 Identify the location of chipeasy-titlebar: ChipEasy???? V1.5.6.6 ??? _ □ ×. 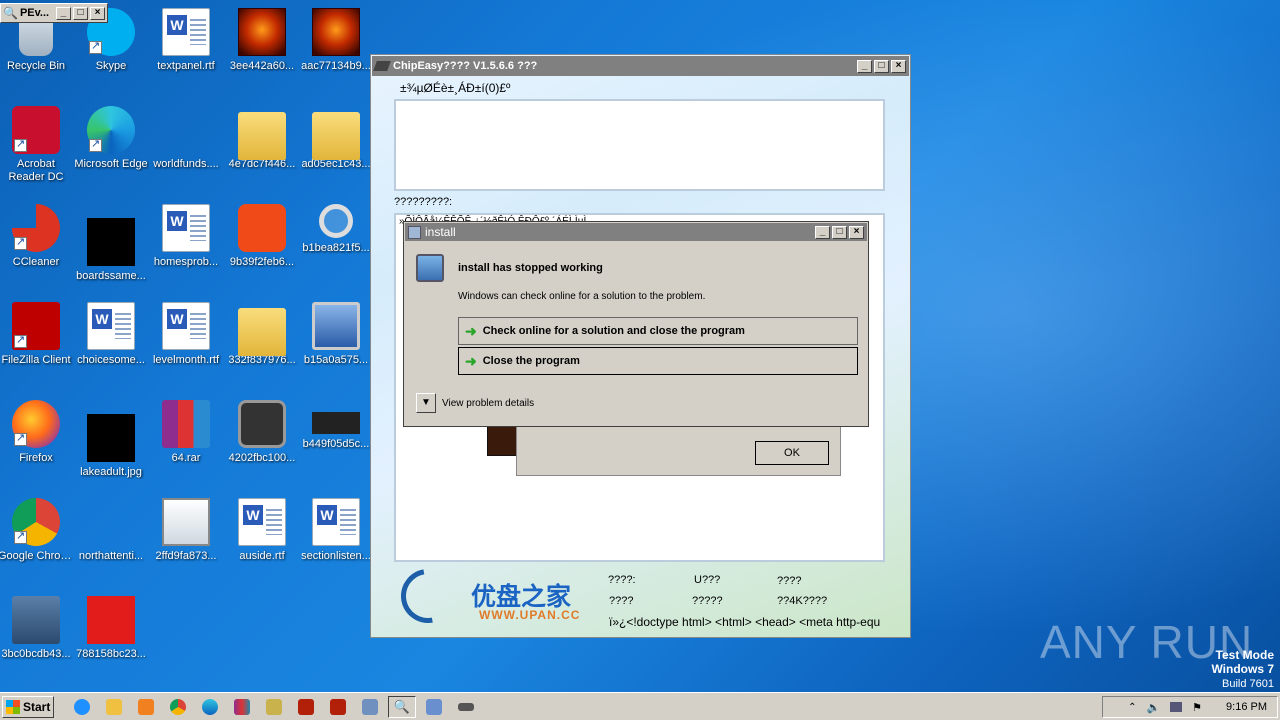
(640, 66).